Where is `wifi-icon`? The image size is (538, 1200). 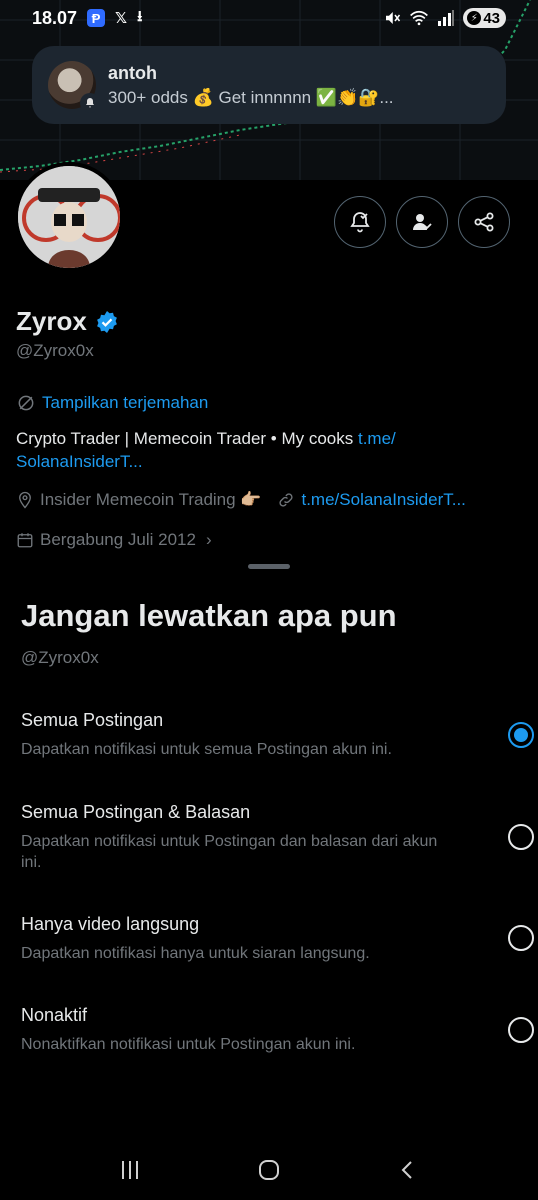
wifi-icon is located at coordinates (419, 18).